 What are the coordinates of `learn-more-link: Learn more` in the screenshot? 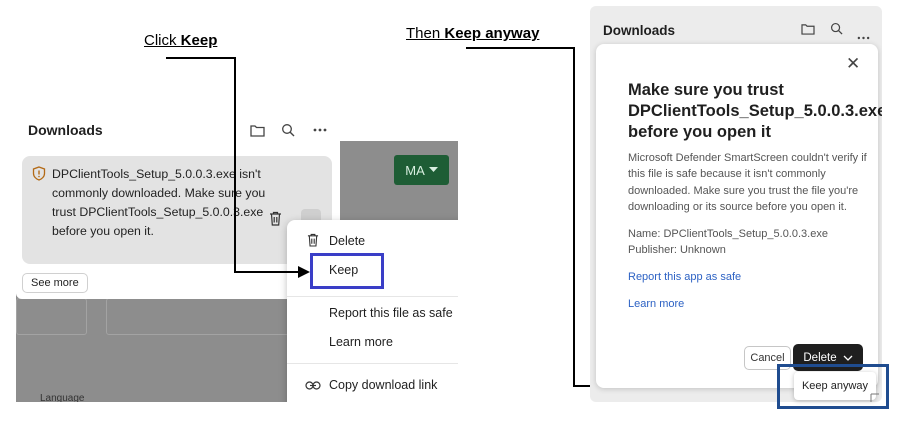 It's located at (656, 304).